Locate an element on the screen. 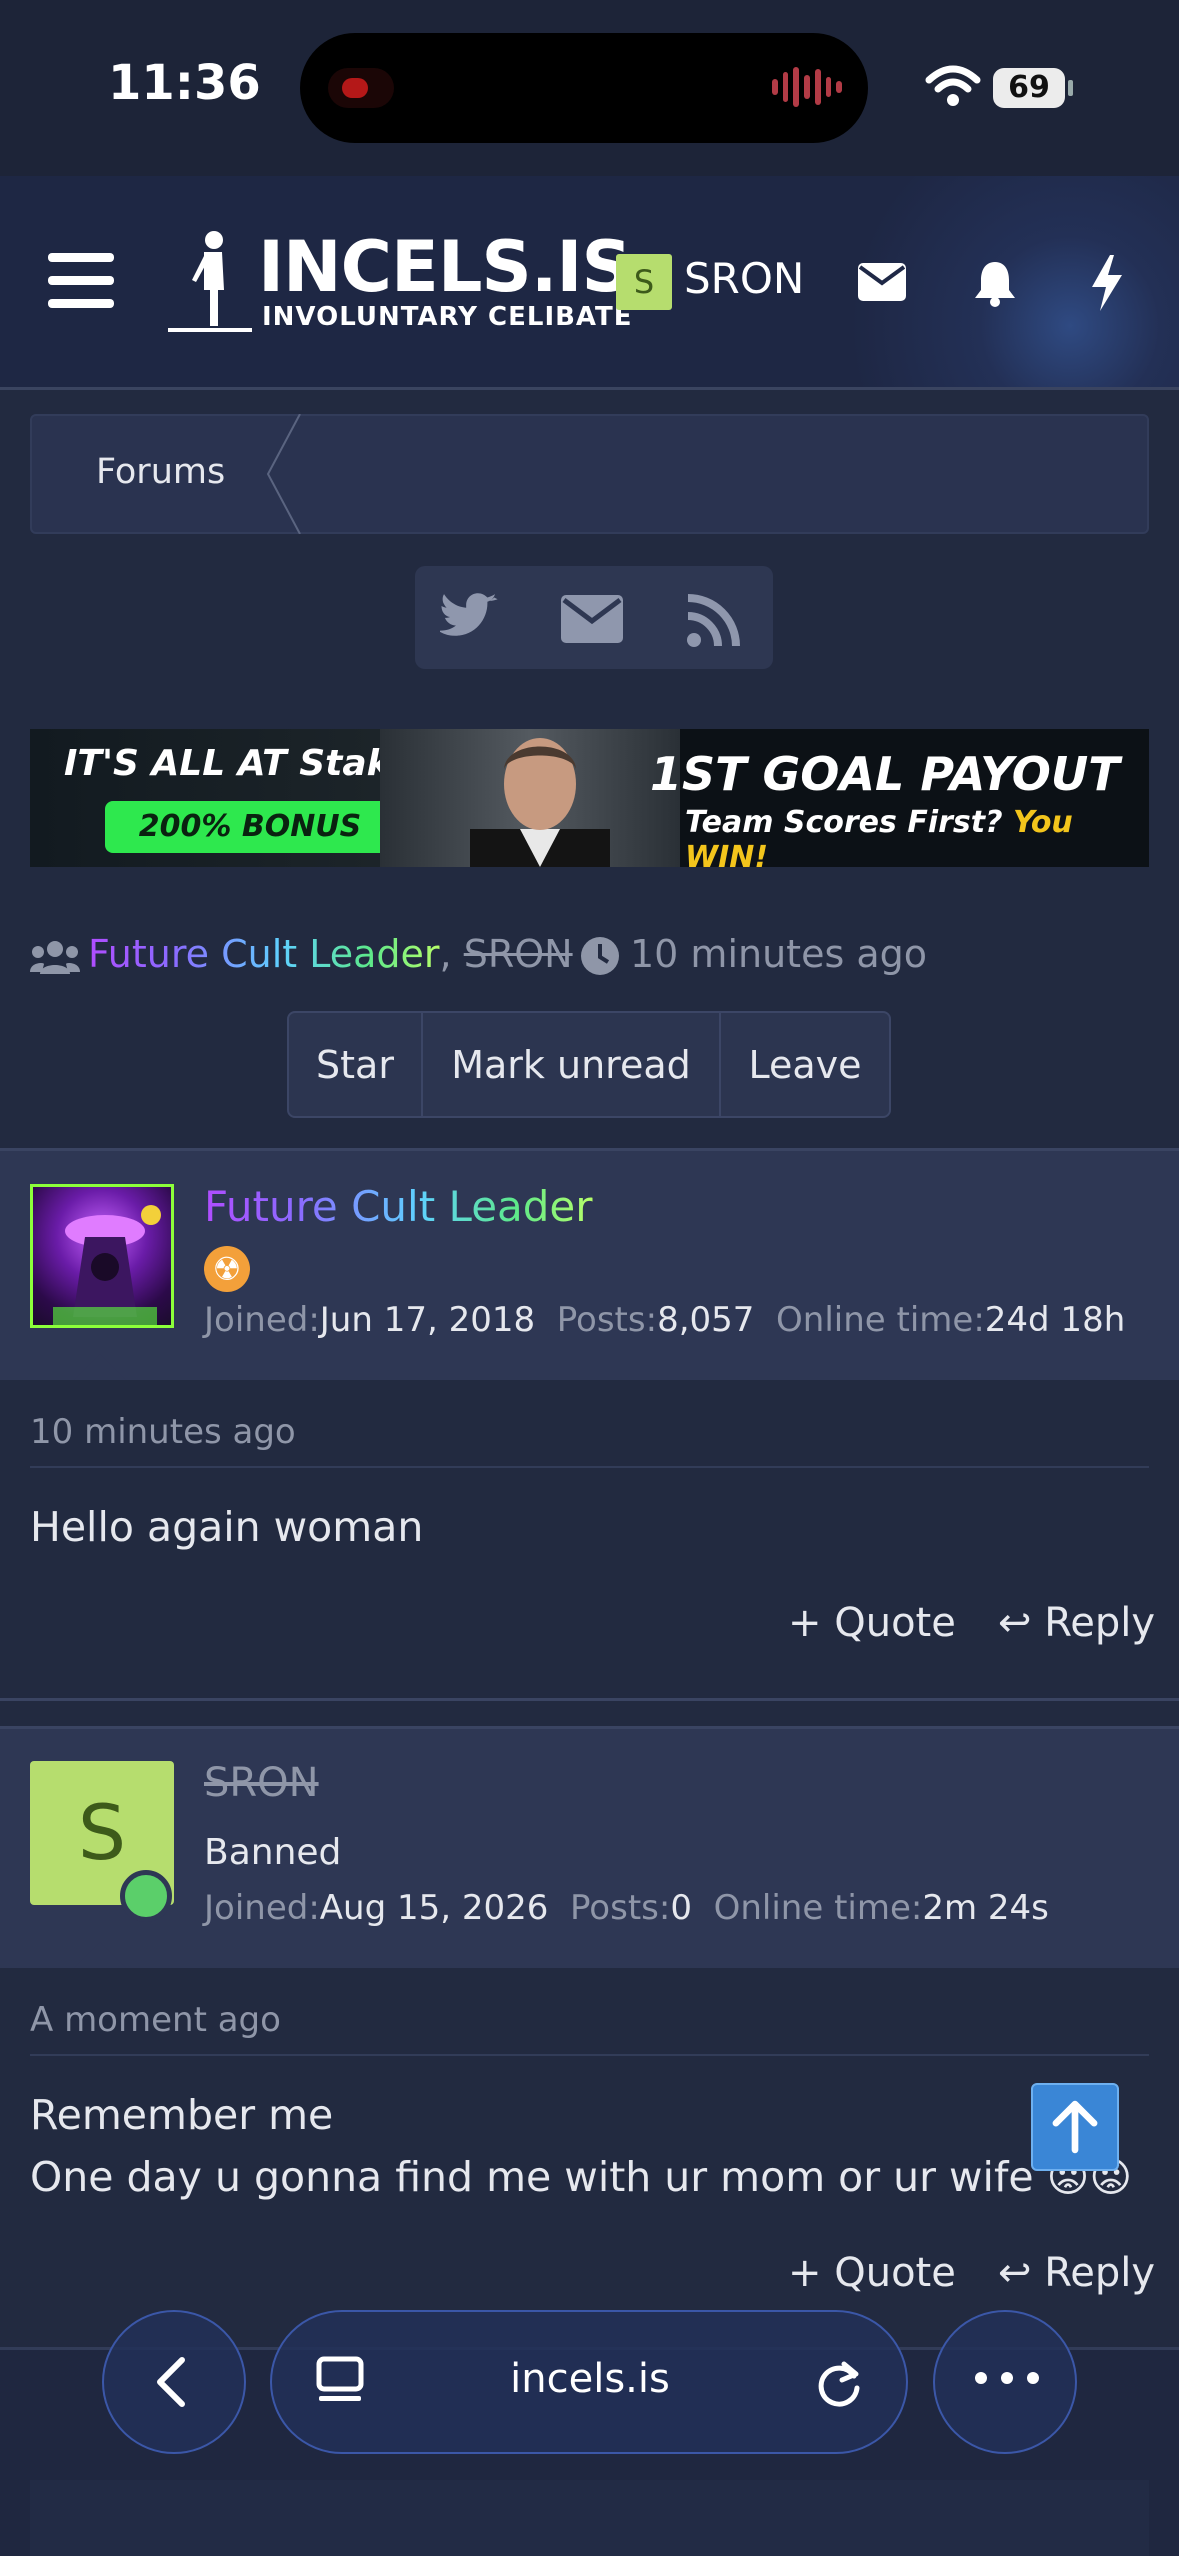  notifications-bell-icon is located at coordinates (995, 283).